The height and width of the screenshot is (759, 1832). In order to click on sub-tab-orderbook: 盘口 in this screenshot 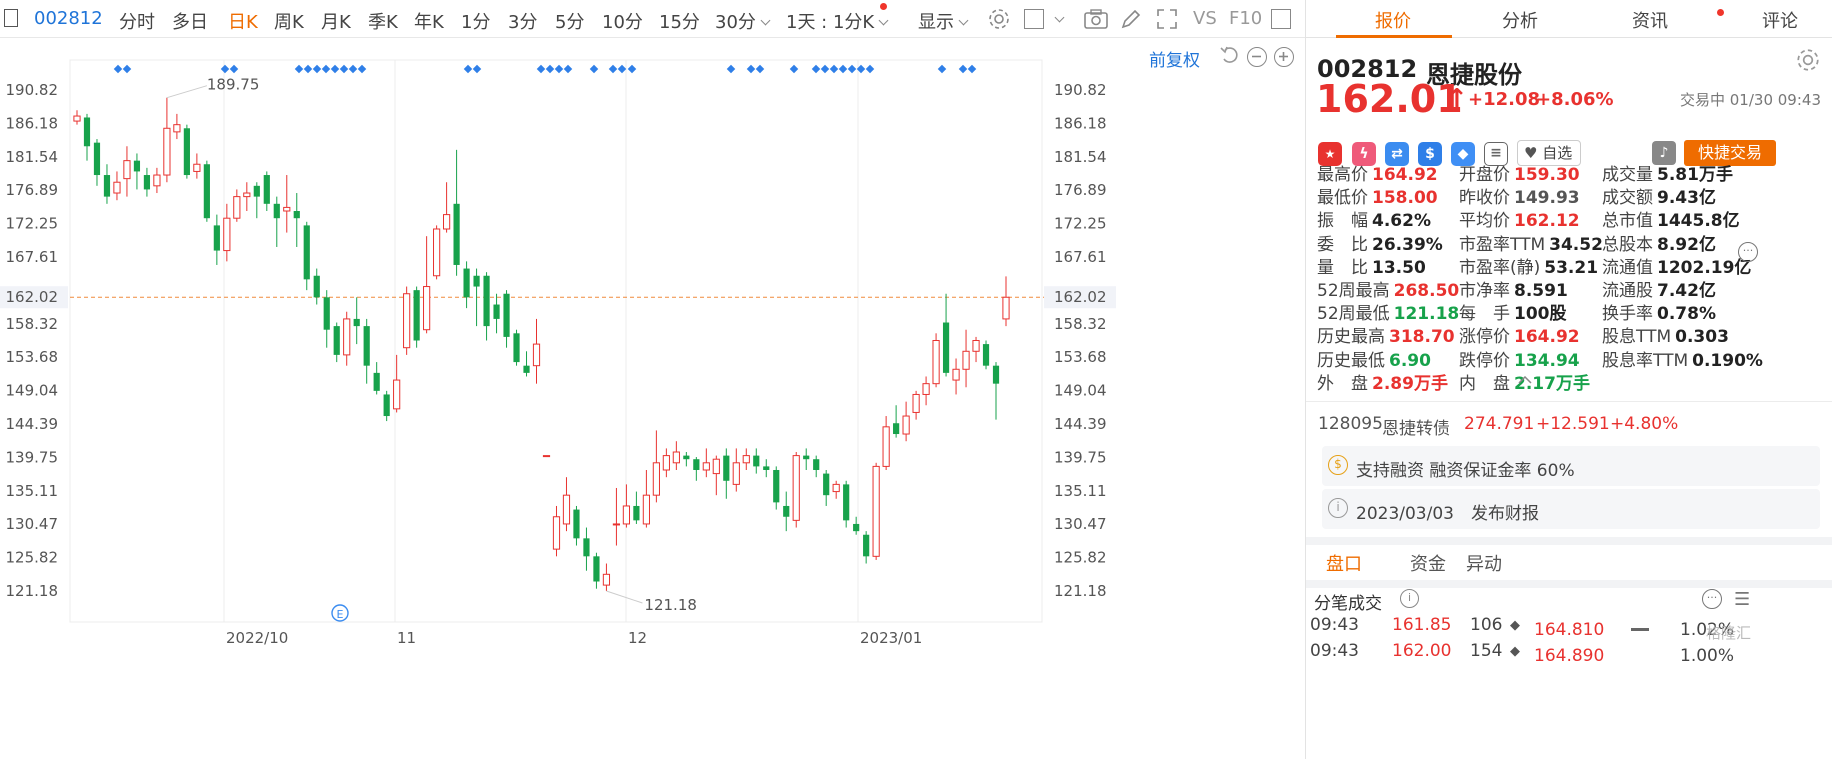, I will do `click(1344, 563)`.